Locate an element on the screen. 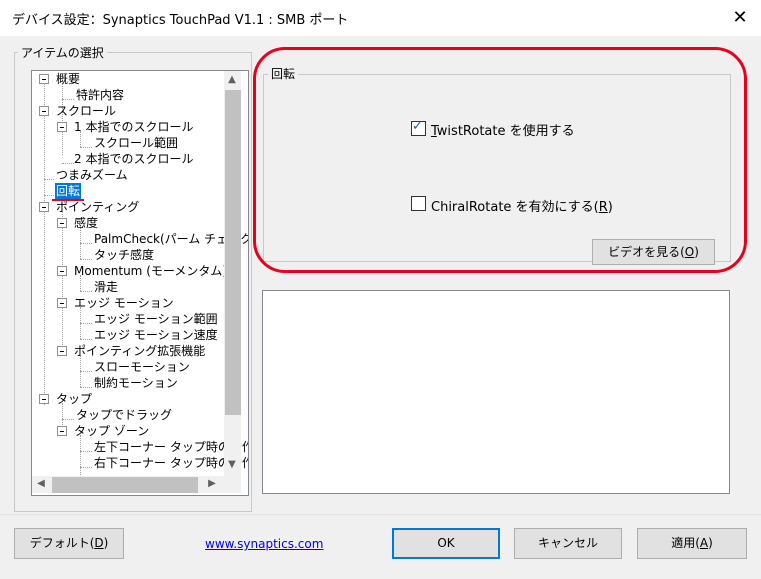 This screenshot has height=579, width=761. default-button-text: デフォルト( is located at coordinates (62, 543).